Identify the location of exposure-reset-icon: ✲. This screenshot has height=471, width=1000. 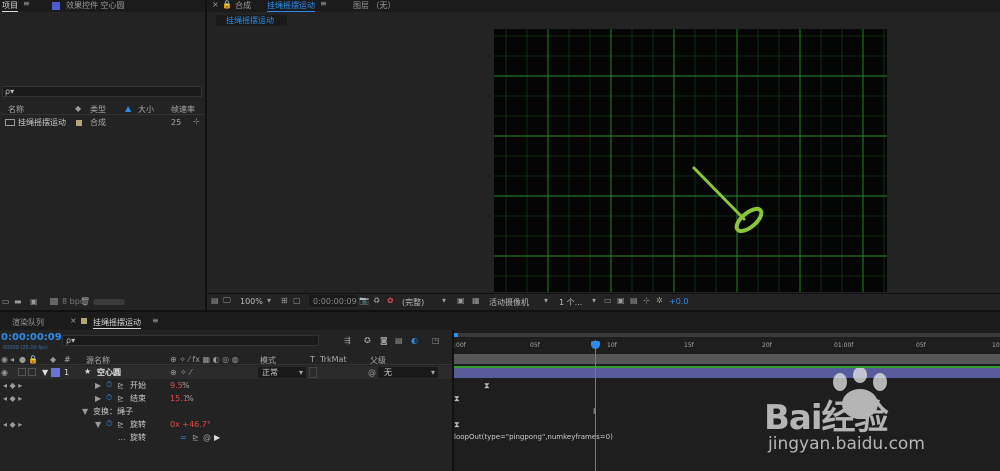
(659, 301).